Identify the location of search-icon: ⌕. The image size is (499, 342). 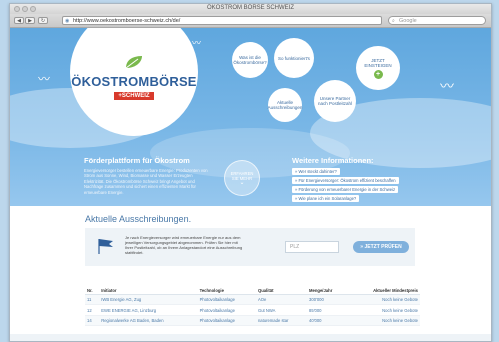
(393, 21).